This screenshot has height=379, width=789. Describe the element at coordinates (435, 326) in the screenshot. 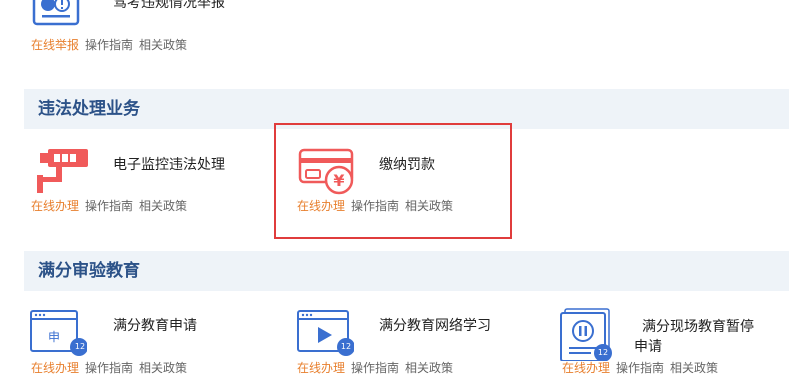

I see `online-learning-title: 满分教育网络学习` at that location.